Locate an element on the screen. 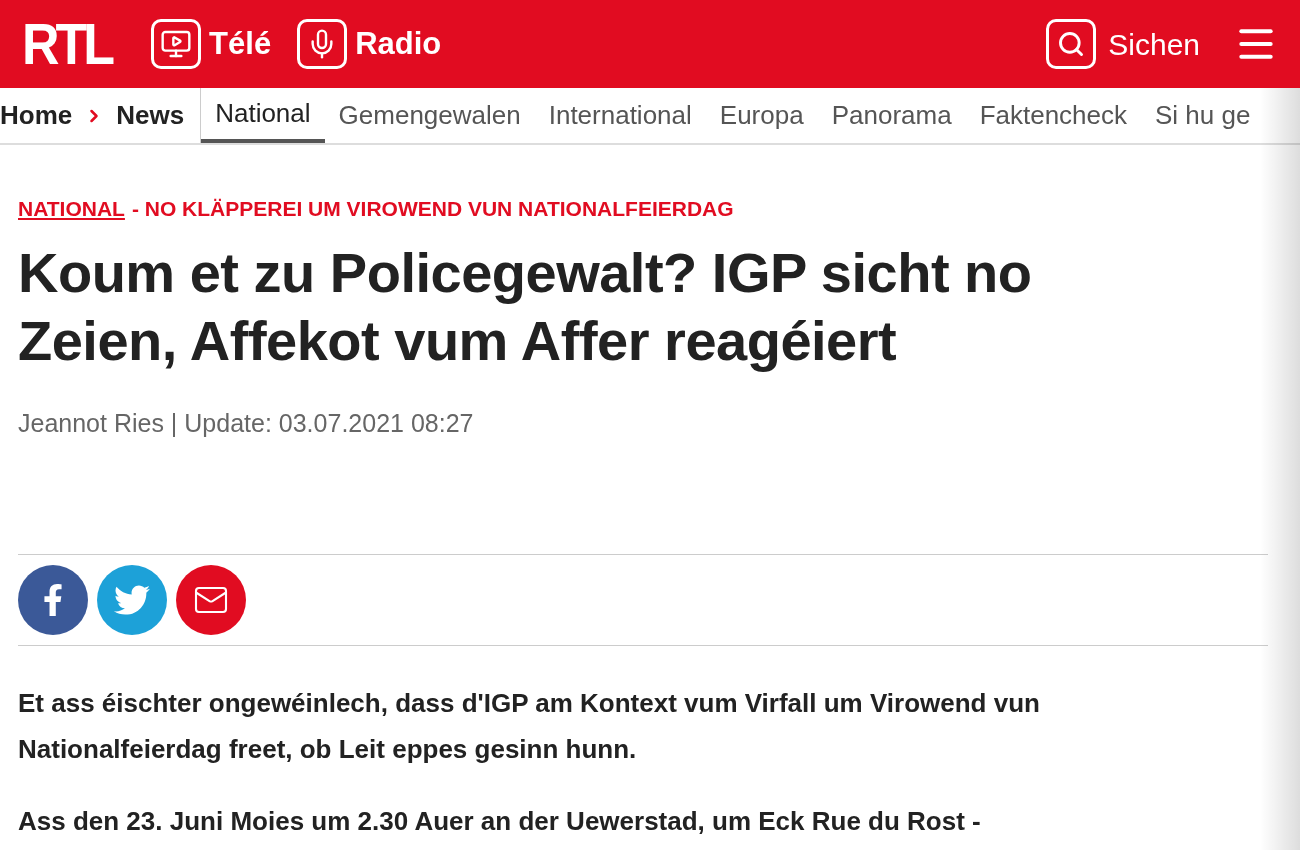 The height and width of the screenshot is (850, 1300). search-button: Sichen is located at coordinates (1123, 44).